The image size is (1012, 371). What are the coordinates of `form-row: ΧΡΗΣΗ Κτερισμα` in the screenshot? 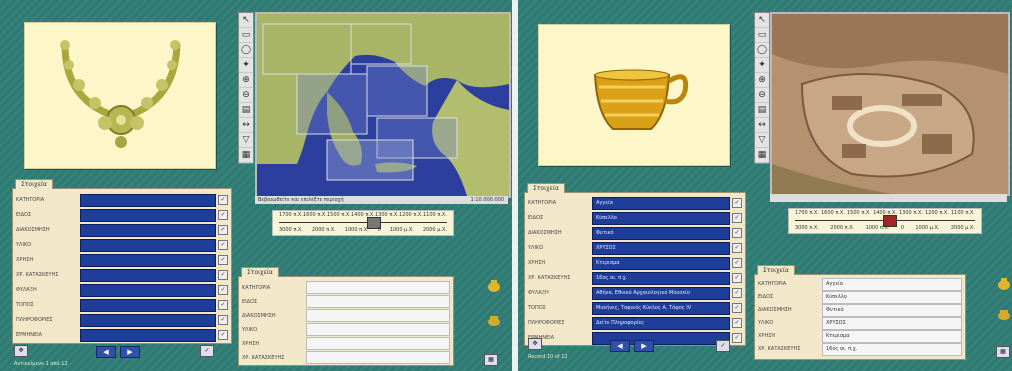 It's located at (860, 336).